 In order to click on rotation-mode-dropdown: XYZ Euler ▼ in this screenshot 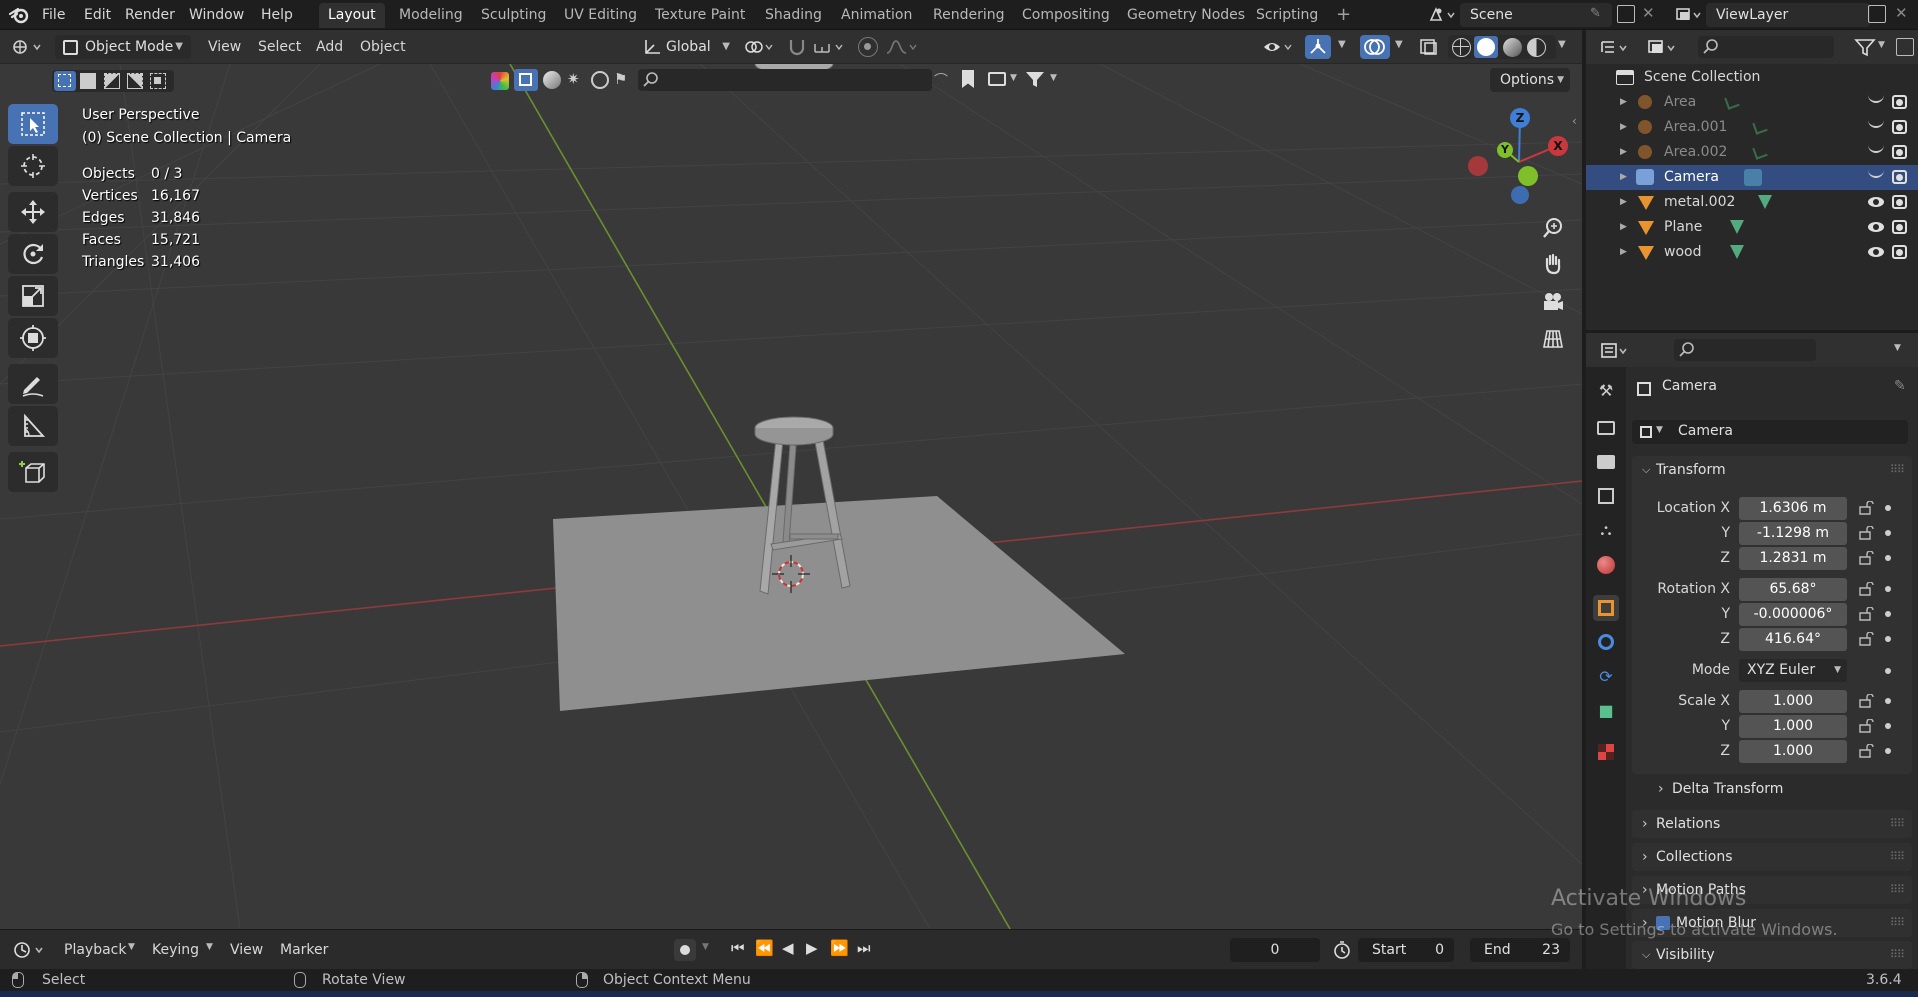, I will do `click(1793, 670)`.